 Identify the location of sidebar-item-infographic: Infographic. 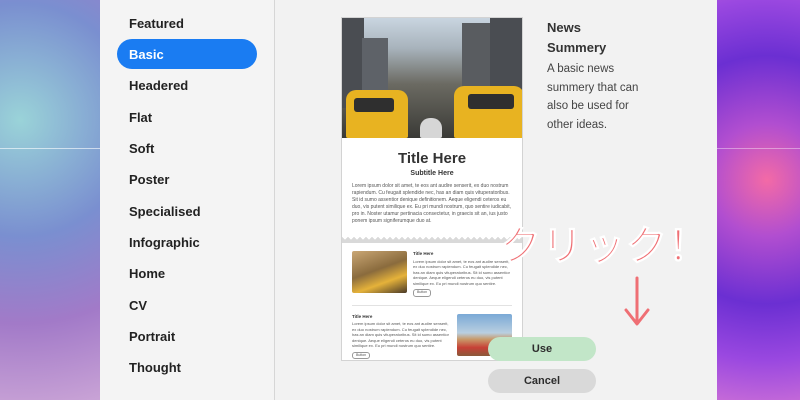
(187, 242).